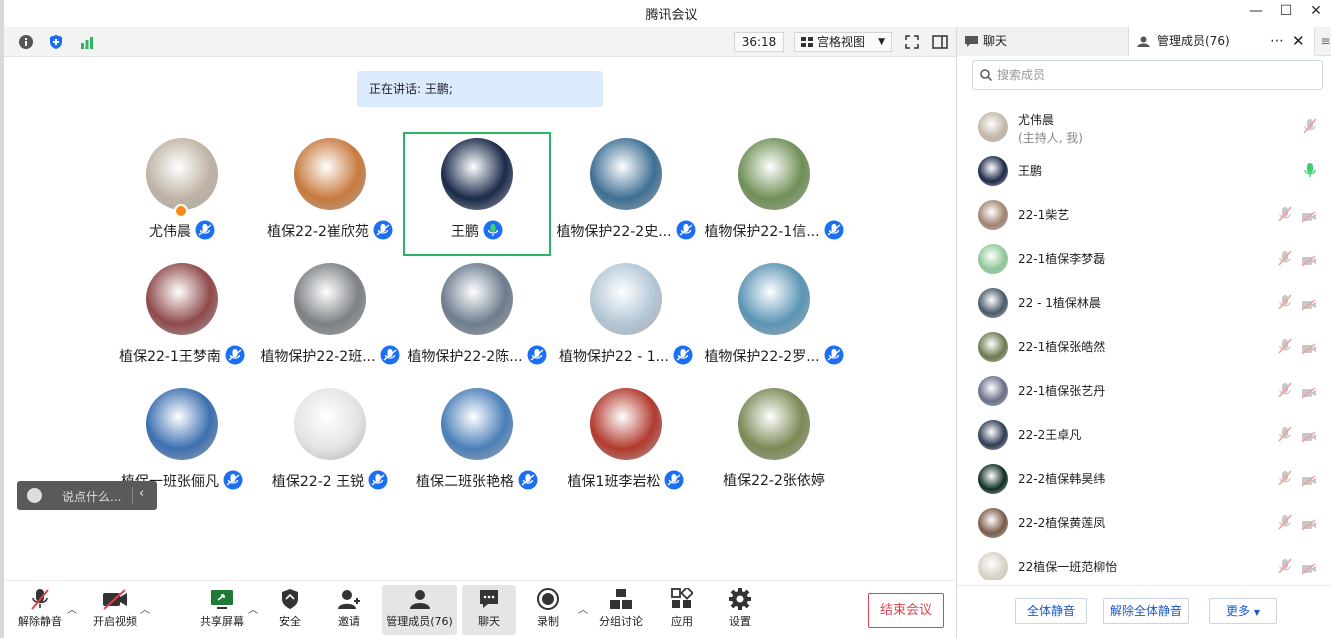  Describe the element at coordinates (940, 42) in the screenshot. I see `sidebar-toggle-icon` at that location.